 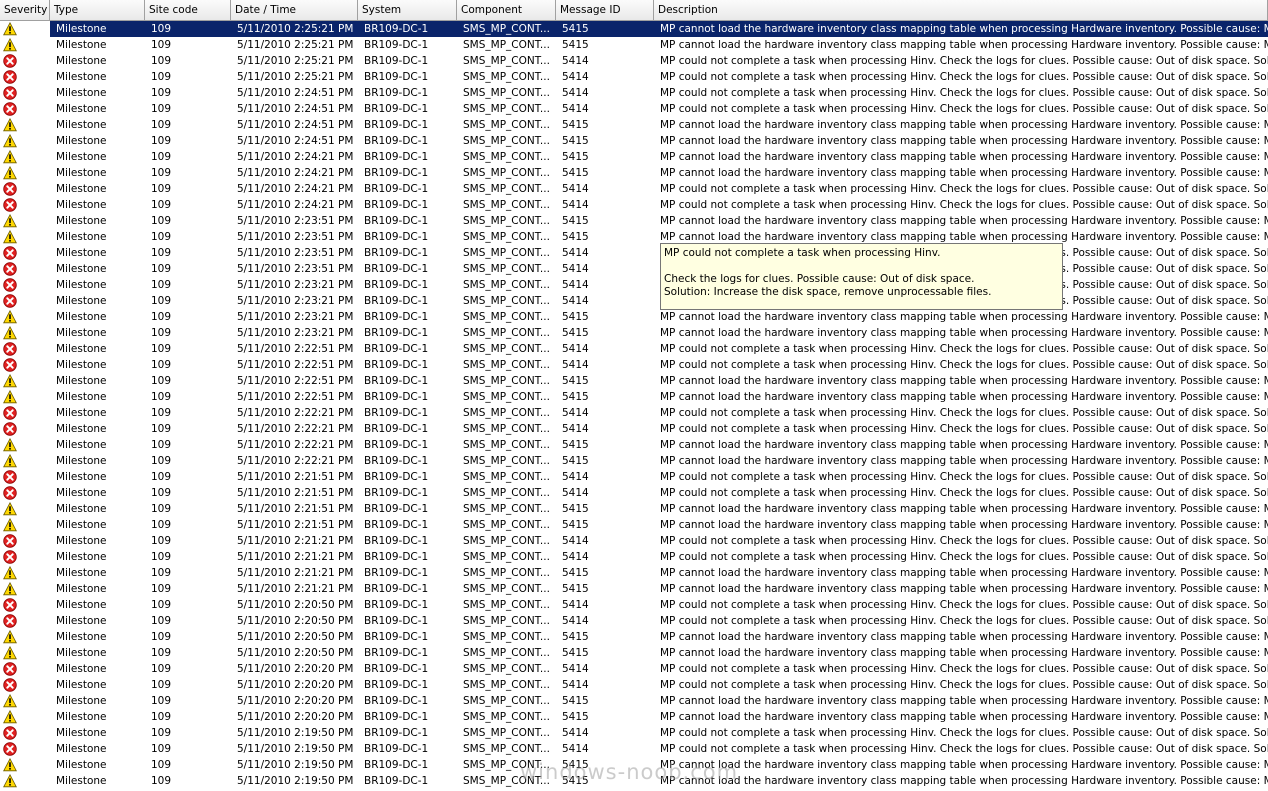 I want to click on error-icon, so click(x=10, y=205).